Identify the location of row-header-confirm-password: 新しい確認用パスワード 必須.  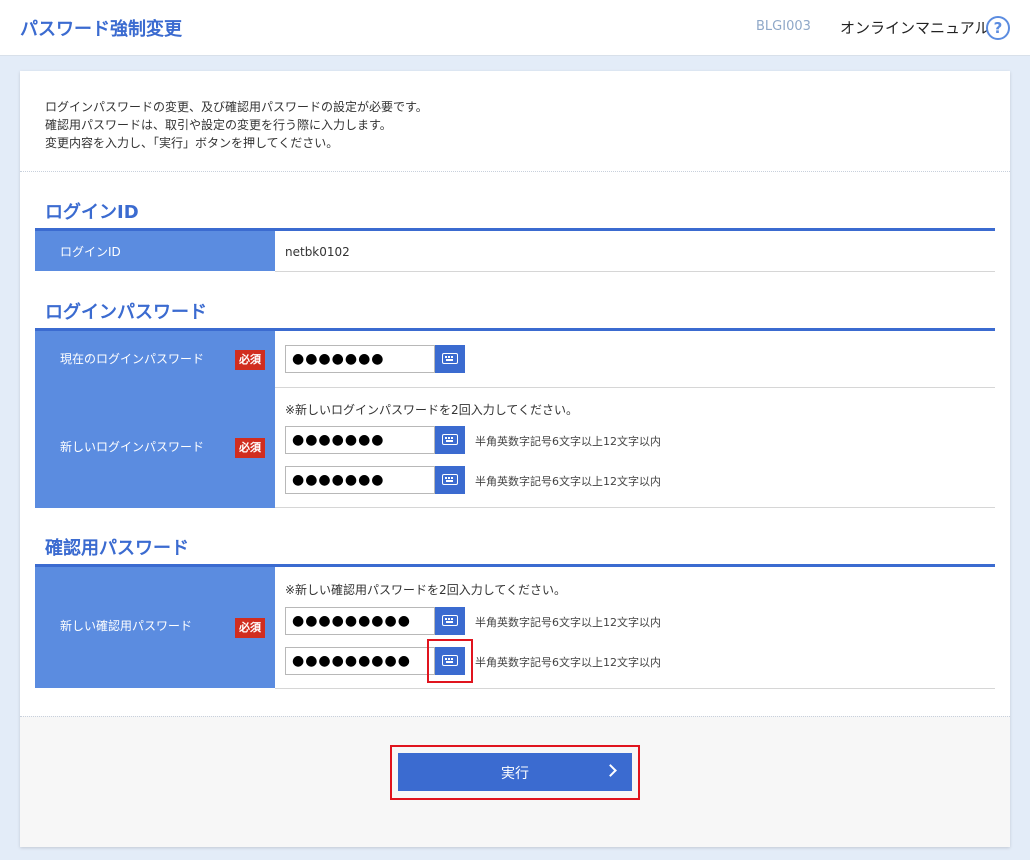
(155, 627).